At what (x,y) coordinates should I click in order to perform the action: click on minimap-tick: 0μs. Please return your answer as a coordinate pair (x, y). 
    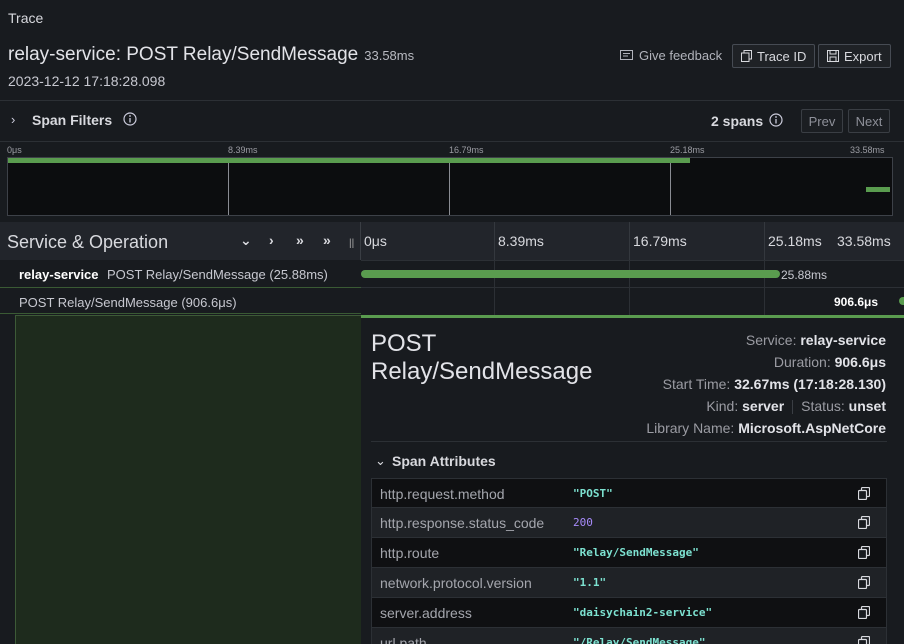
    Looking at the image, I should click on (14, 150).